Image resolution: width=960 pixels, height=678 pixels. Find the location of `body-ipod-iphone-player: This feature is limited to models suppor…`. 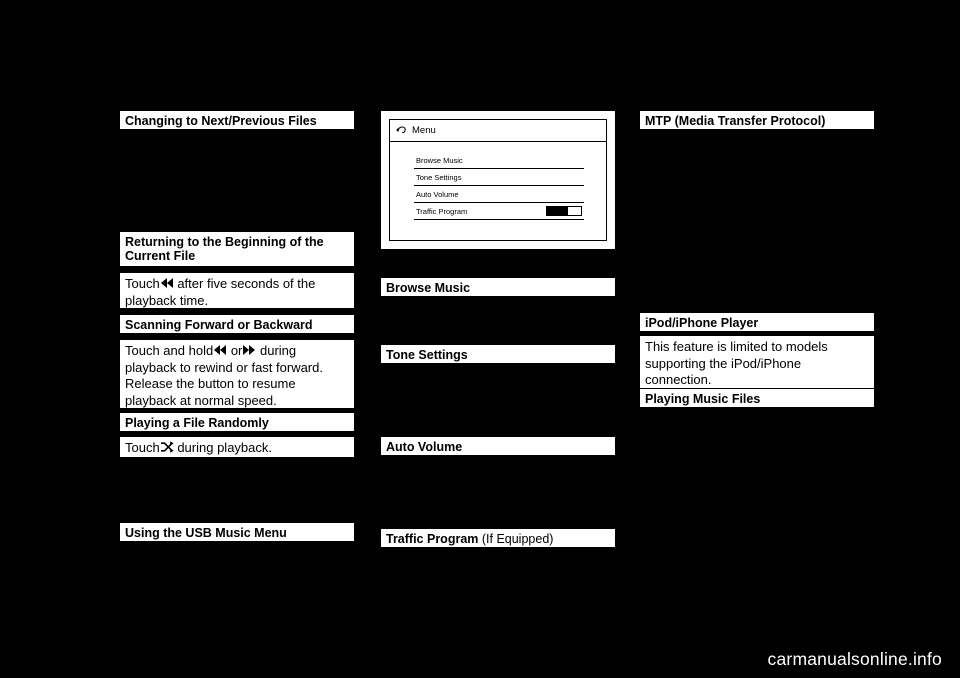

body-ipod-iphone-player: This feature is limited to models suppor… is located at coordinates (757, 362).